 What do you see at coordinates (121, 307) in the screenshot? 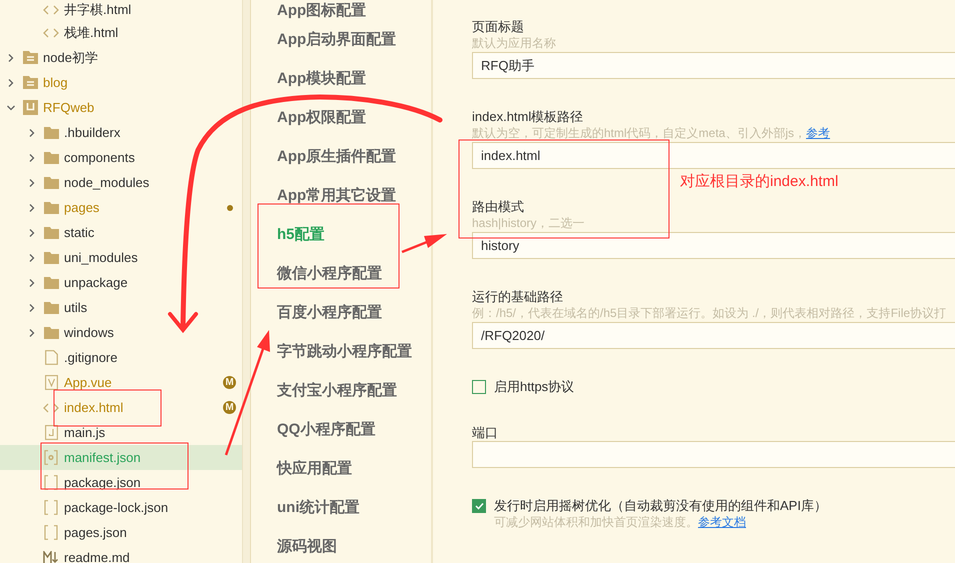
I see `file-tree-item: utils` at bounding box center [121, 307].